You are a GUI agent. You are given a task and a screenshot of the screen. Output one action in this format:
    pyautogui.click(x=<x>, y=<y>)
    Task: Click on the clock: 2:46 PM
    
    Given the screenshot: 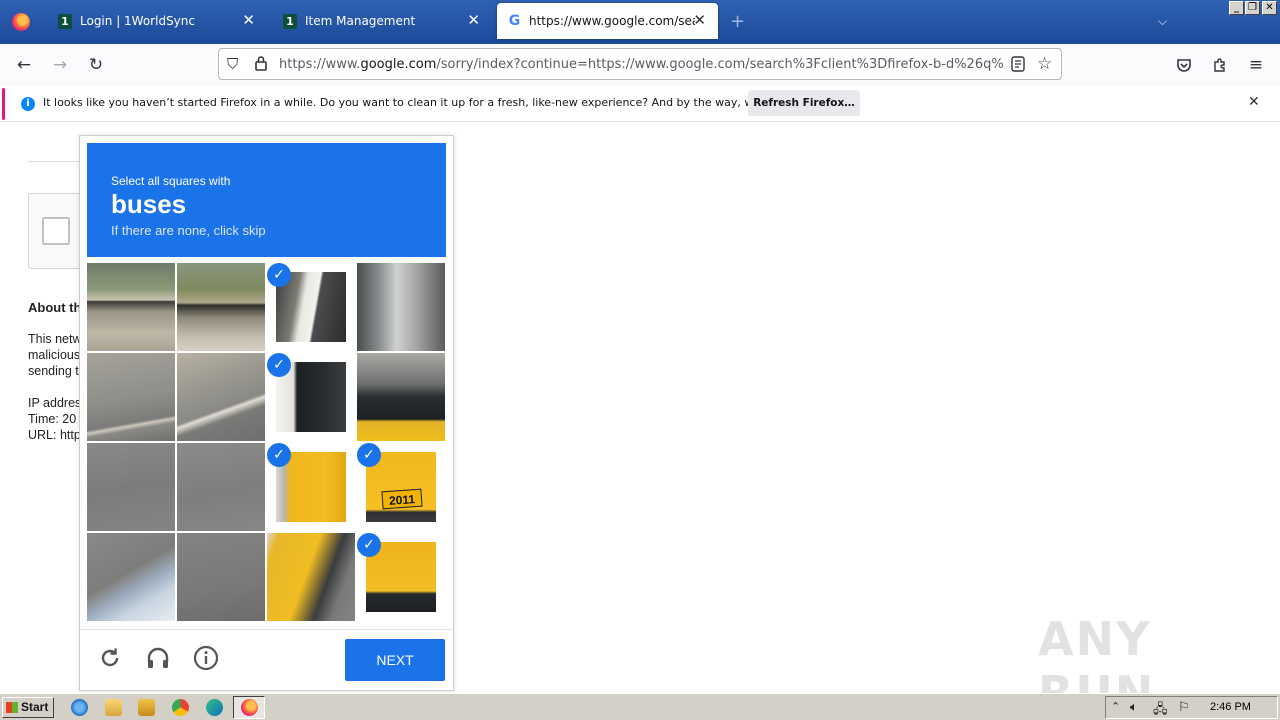 What is the action you would take?
    pyautogui.click(x=1230, y=707)
    